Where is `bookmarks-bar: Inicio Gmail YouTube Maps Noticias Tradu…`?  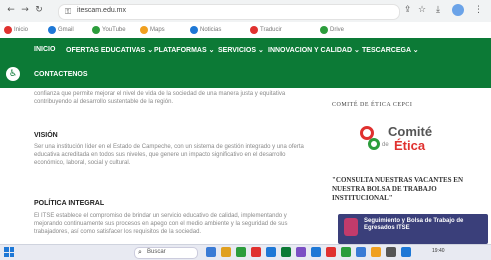 bookmarks-bar: Inicio Gmail YouTube Maps Noticias Tradu… is located at coordinates (245, 30).